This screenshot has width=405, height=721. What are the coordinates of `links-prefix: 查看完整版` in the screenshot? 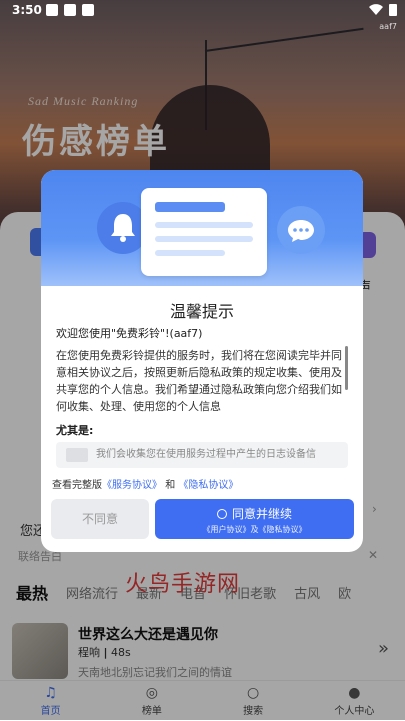 It's located at (77, 485).